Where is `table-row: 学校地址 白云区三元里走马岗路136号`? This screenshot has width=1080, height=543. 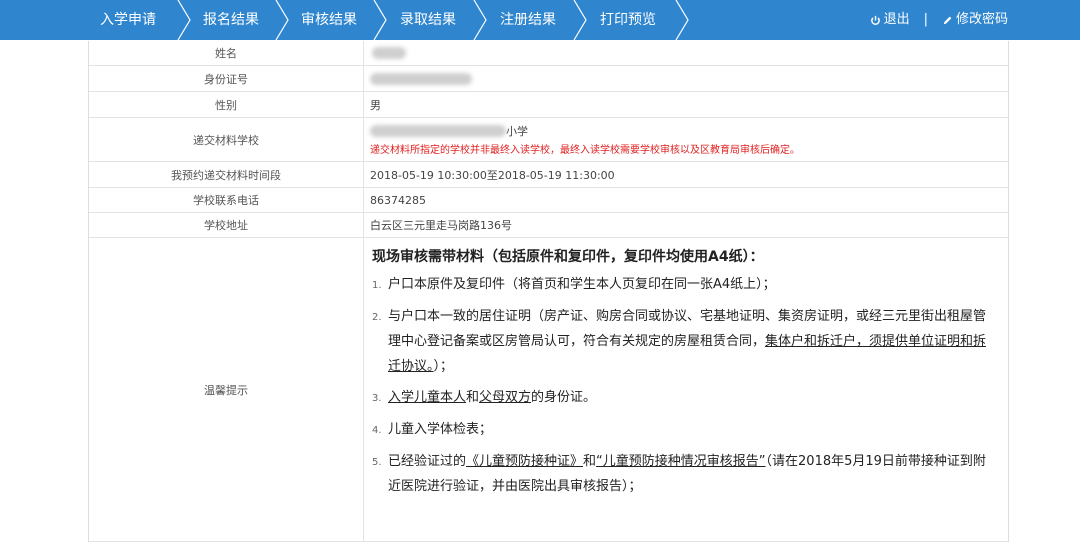 table-row: 学校地址 白云区三元里走马岗路136号 is located at coordinates (548, 225).